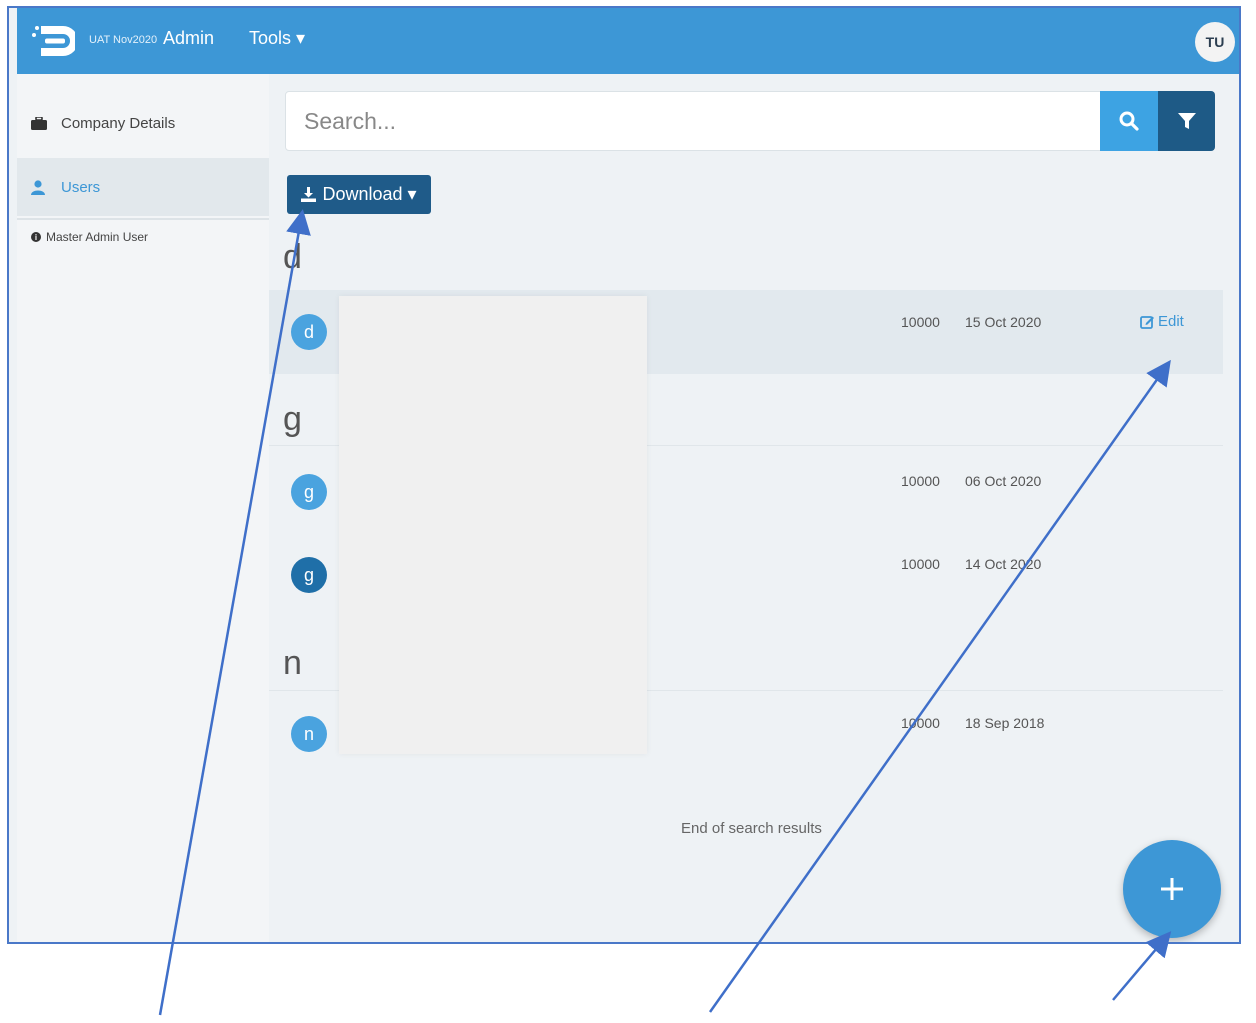  I want to click on download-button: Download ▾, so click(359, 194).